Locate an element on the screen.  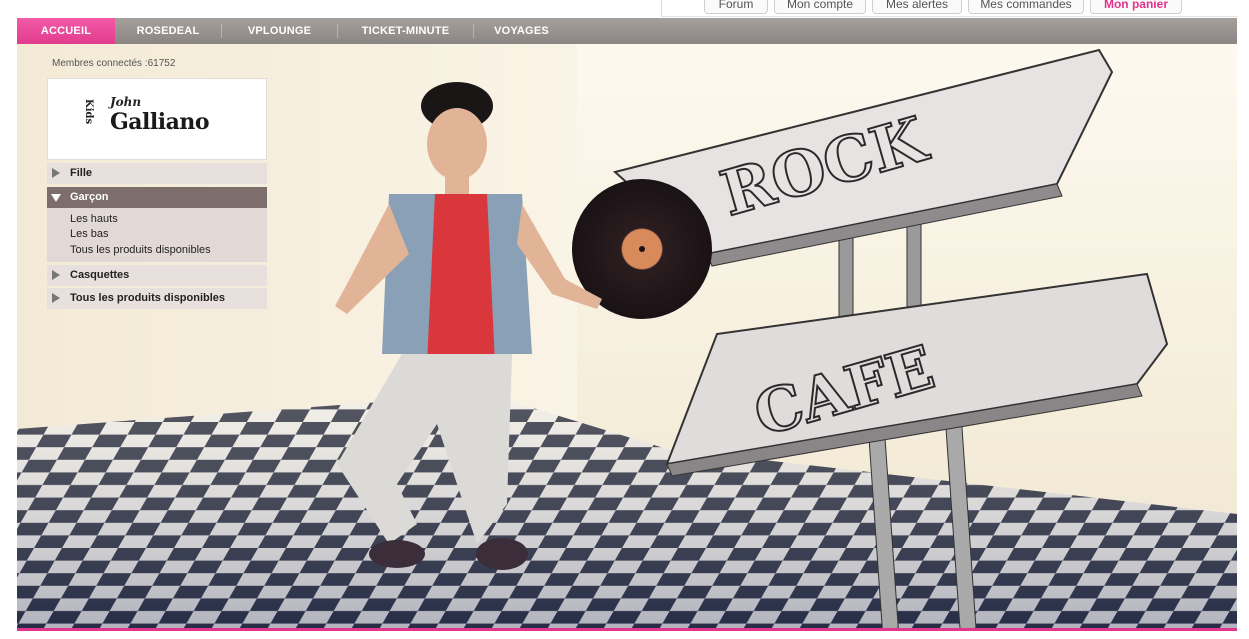
nav-tab-voyages: VOYAGES is located at coordinates (521, 31).